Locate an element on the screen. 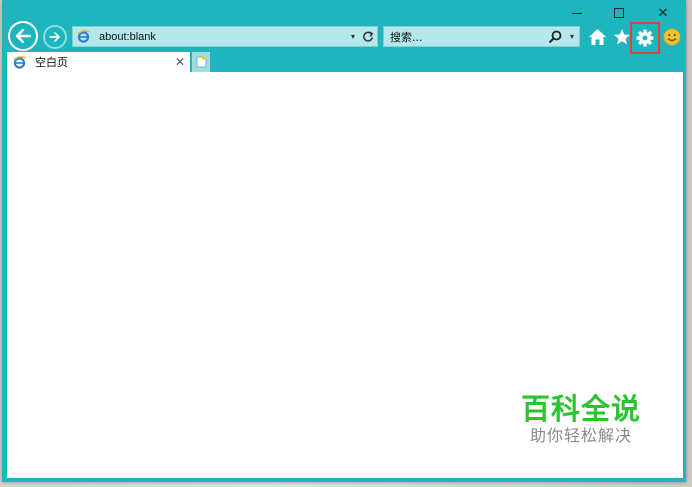 The height and width of the screenshot is (487, 692). search-box: 搜索... ▾ is located at coordinates (481, 36).